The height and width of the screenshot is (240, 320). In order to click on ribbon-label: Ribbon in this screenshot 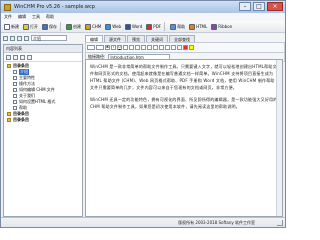, I will do `click(225, 26)`.